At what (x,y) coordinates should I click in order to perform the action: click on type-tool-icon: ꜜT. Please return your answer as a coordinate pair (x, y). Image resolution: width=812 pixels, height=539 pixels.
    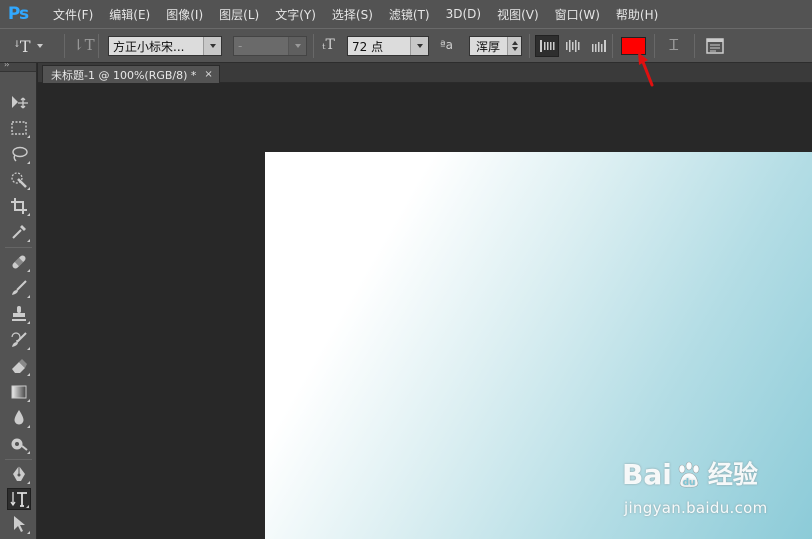
    Looking at the image, I should click on (22, 46).